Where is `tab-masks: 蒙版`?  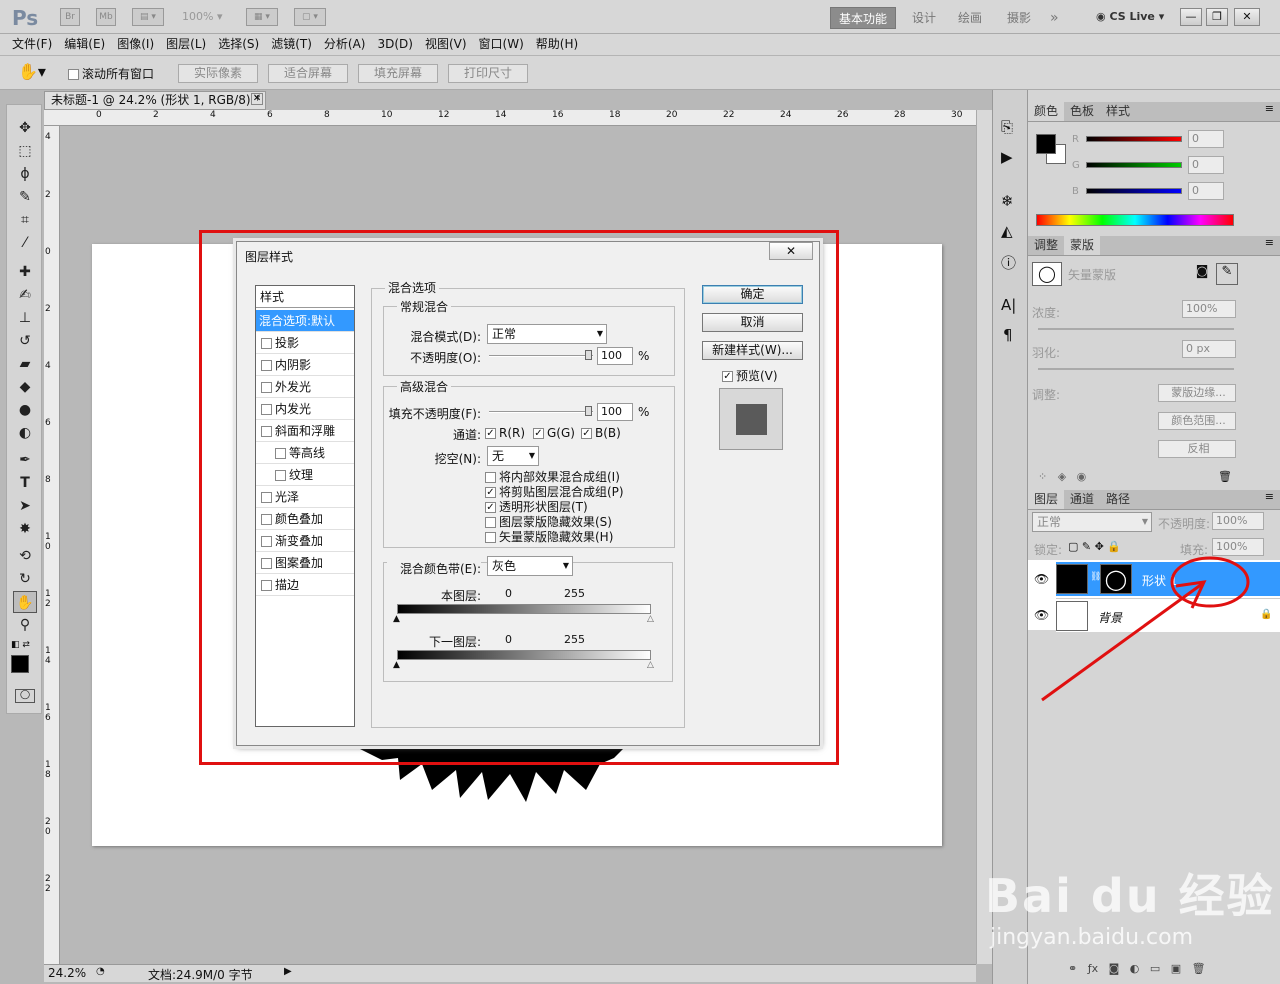
tab-masks: 蒙版 is located at coordinates (1082, 245).